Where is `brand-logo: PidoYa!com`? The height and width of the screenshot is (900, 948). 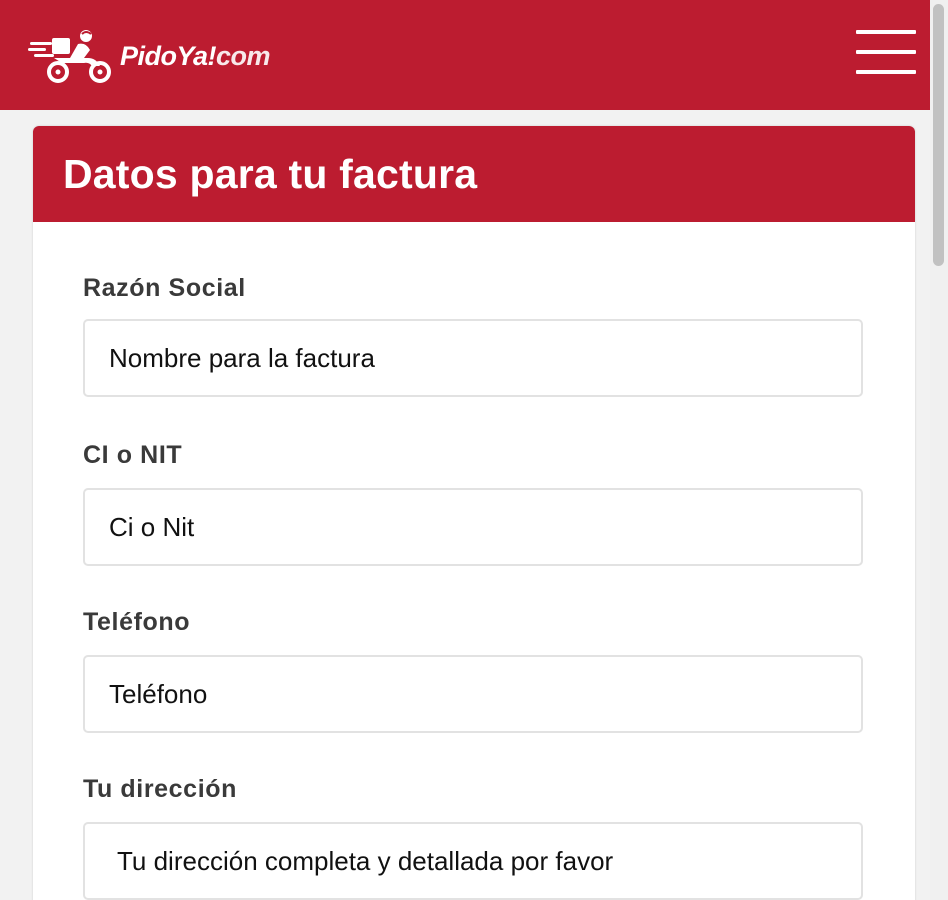
brand-logo: PidoYa!com is located at coordinates (149, 56).